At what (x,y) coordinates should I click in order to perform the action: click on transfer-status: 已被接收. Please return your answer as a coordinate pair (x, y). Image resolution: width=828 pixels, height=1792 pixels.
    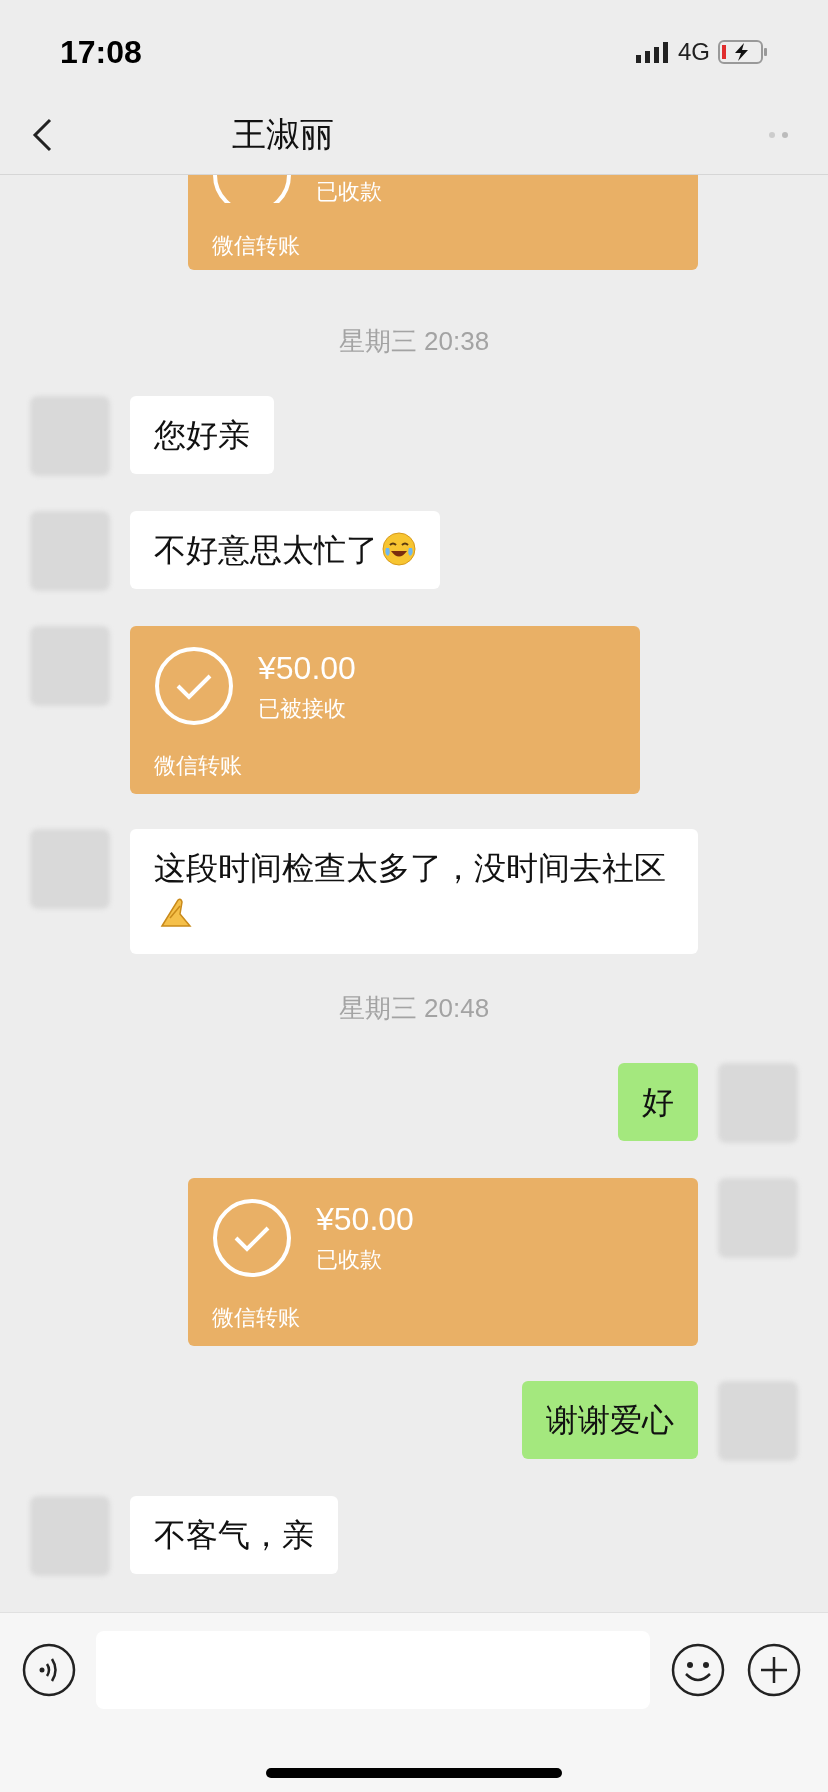
    Looking at the image, I should click on (302, 708).